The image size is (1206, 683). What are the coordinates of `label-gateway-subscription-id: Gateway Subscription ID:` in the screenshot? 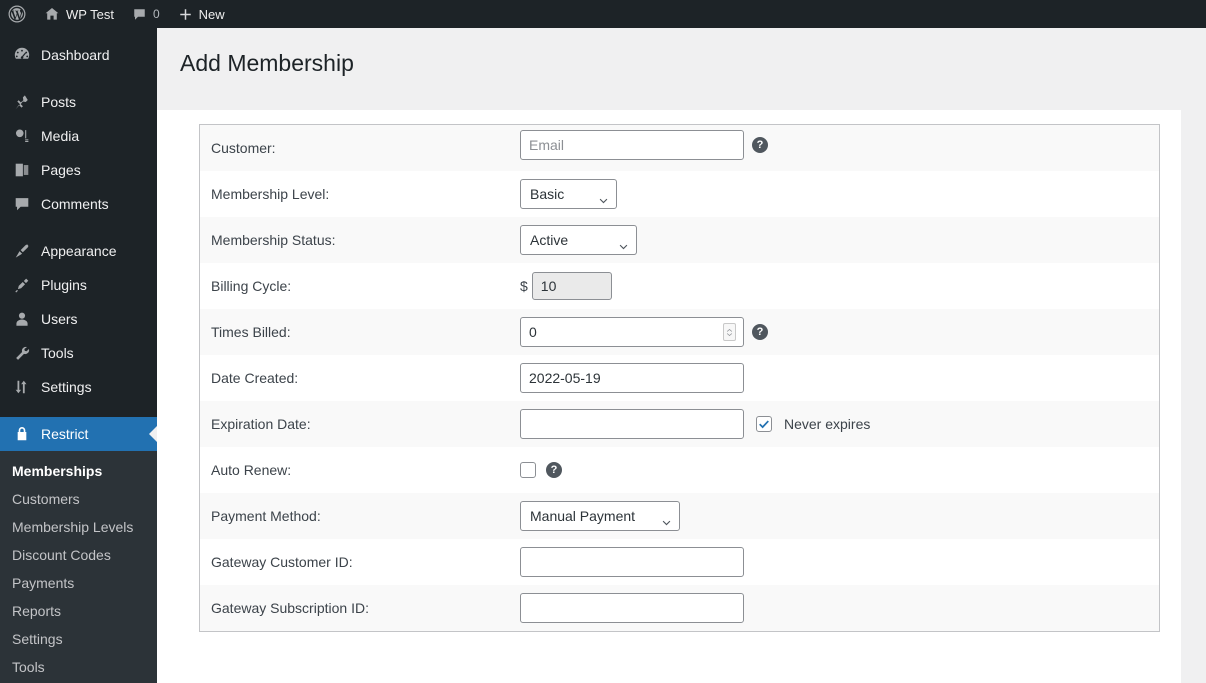 It's located at (290, 608).